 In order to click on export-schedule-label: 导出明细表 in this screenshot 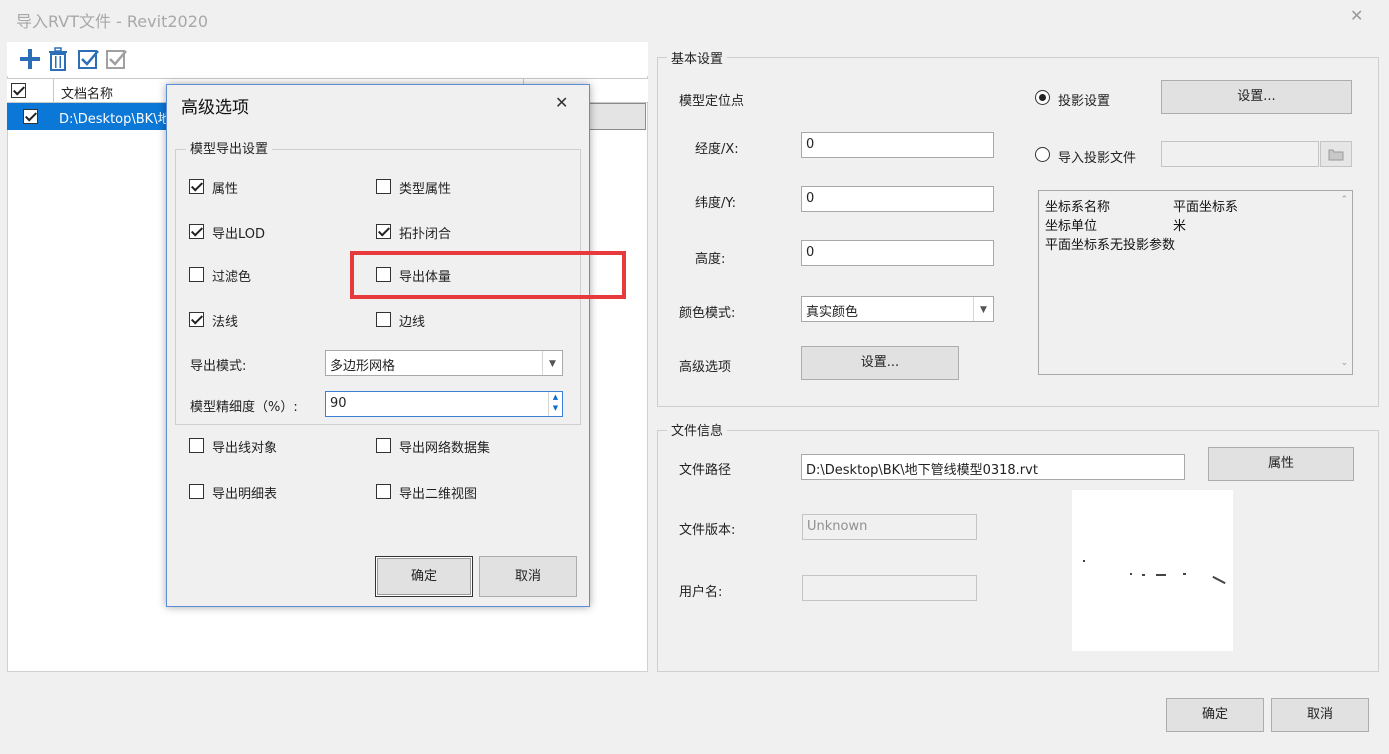, I will do `click(244, 492)`.